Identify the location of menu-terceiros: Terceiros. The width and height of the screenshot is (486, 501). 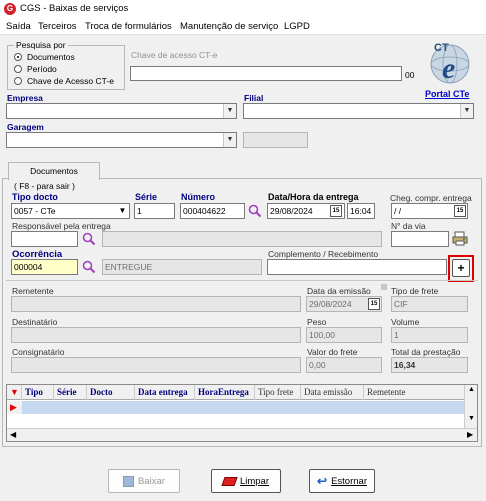
(57, 26).